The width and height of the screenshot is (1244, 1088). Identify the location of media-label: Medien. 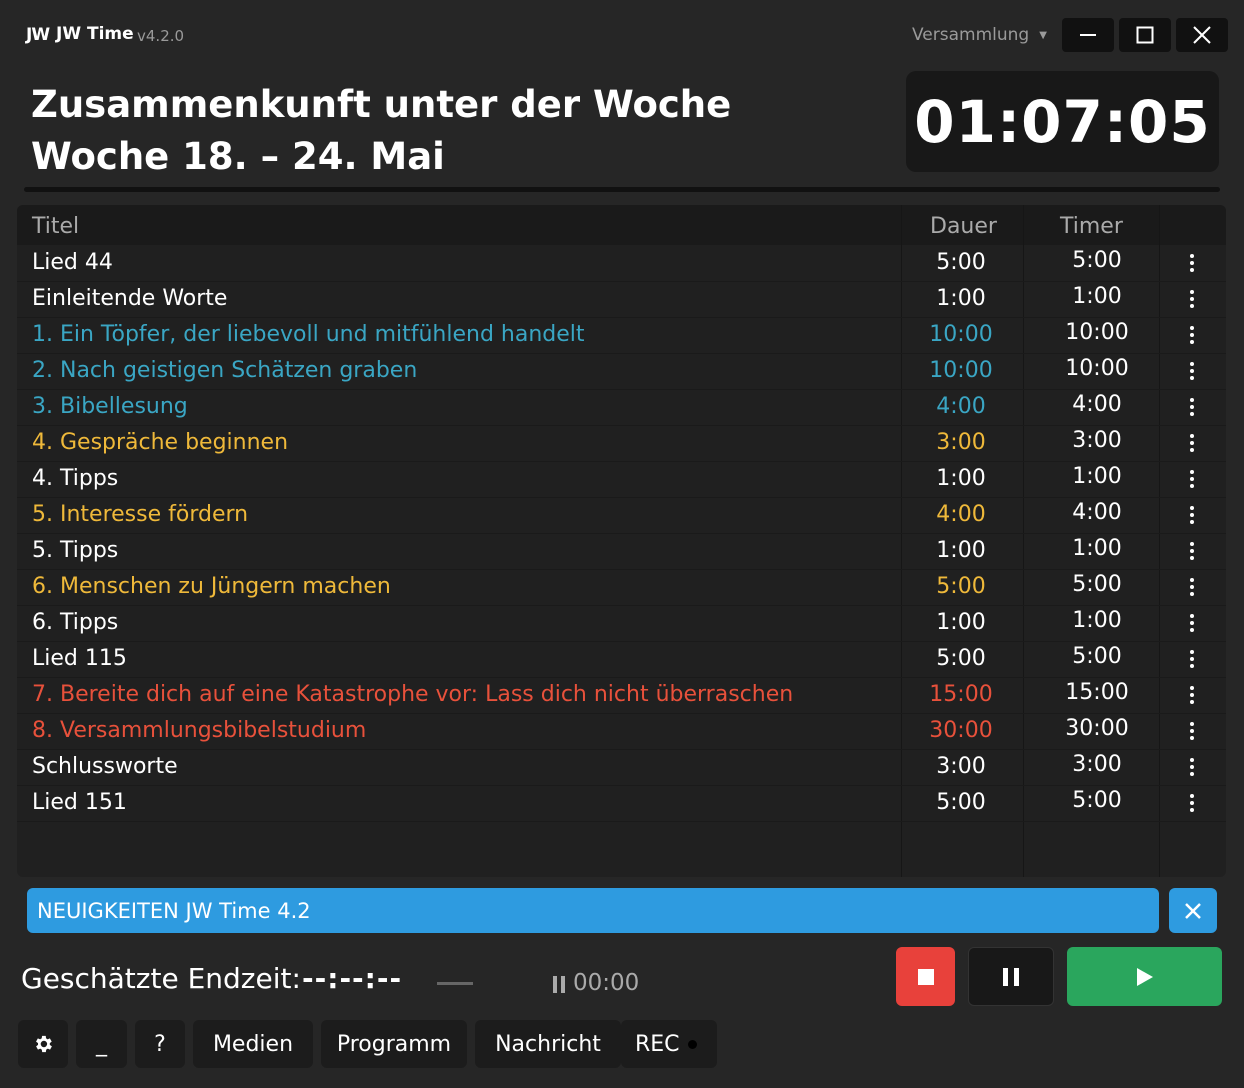
(253, 1044).